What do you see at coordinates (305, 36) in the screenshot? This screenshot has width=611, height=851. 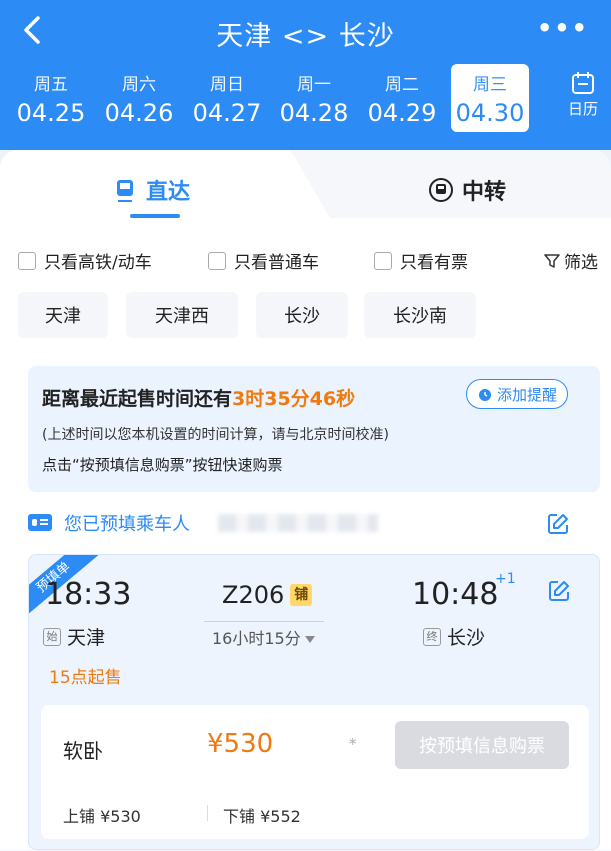 I see `page-title: 天津 <> 长沙` at bounding box center [305, 36].